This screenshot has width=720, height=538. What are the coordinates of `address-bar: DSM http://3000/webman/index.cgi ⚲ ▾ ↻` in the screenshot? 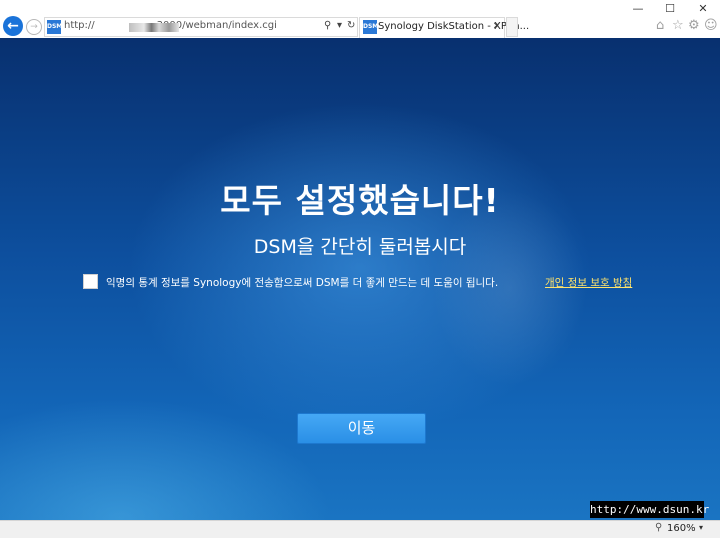 It's located at (201, 27).